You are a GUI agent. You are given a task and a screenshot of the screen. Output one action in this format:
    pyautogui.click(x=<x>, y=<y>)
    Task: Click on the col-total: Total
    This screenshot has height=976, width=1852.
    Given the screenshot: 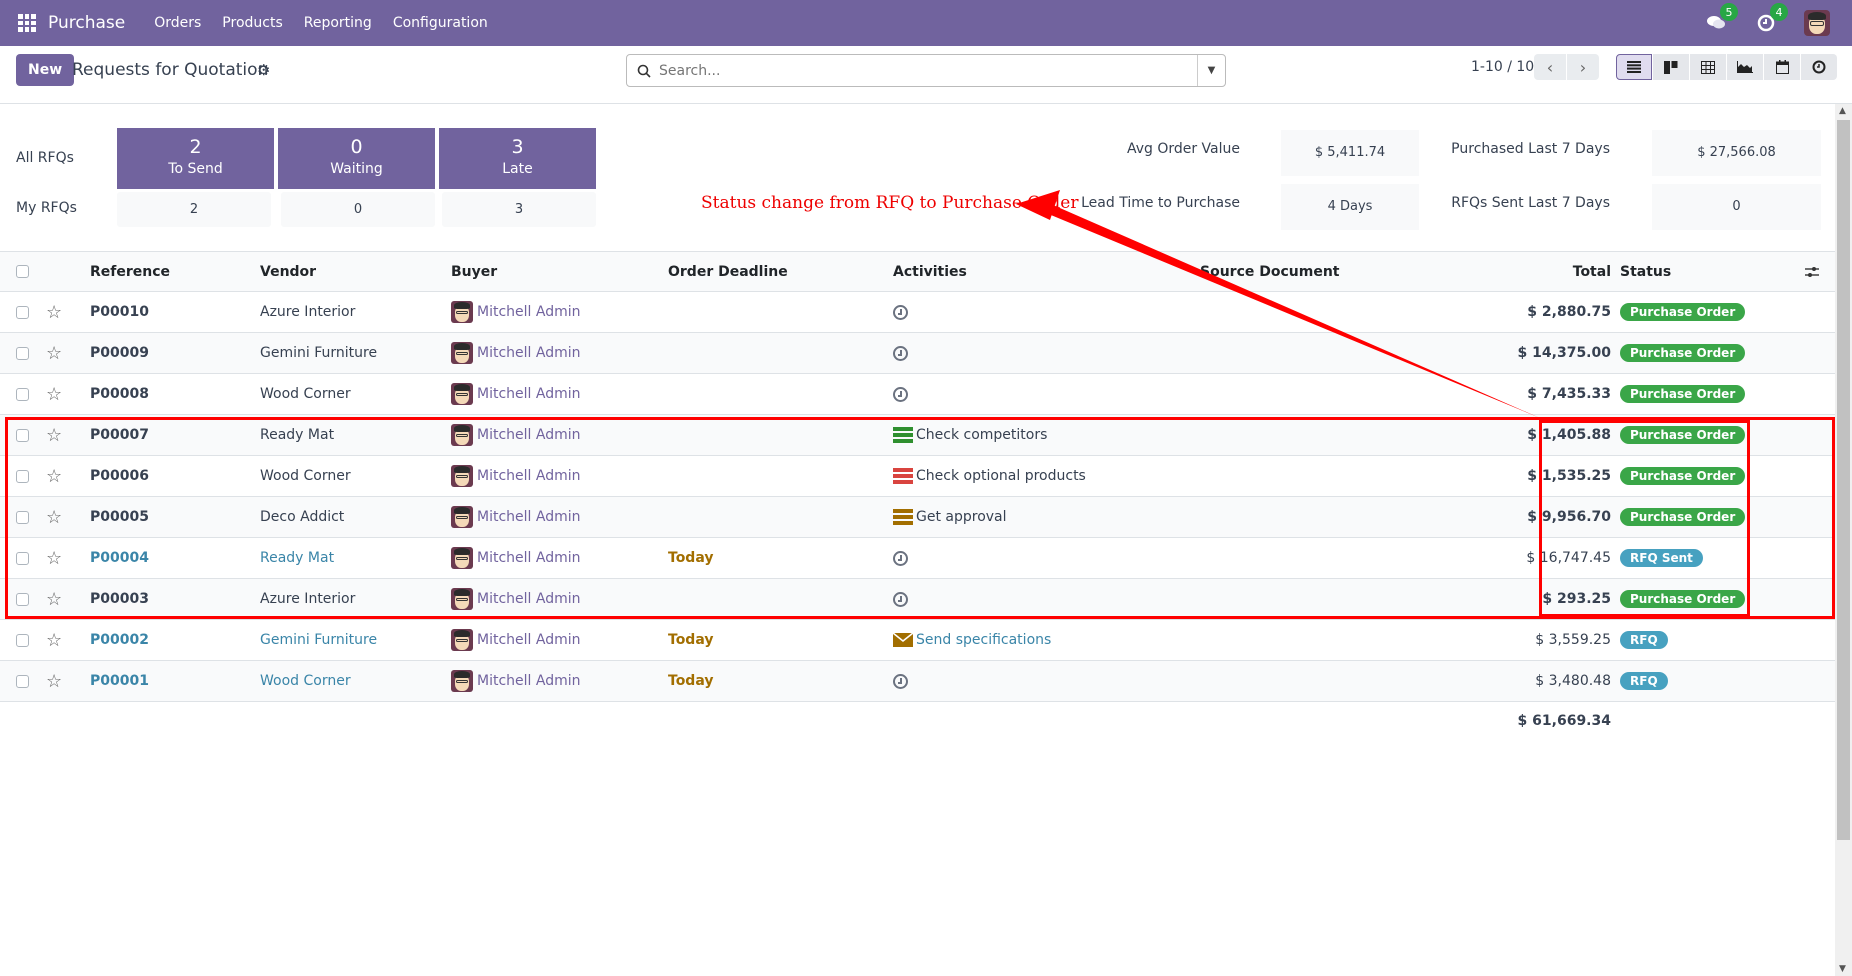 What is the action you would take?
    pyautogui.click(x=1592, y=271)
    